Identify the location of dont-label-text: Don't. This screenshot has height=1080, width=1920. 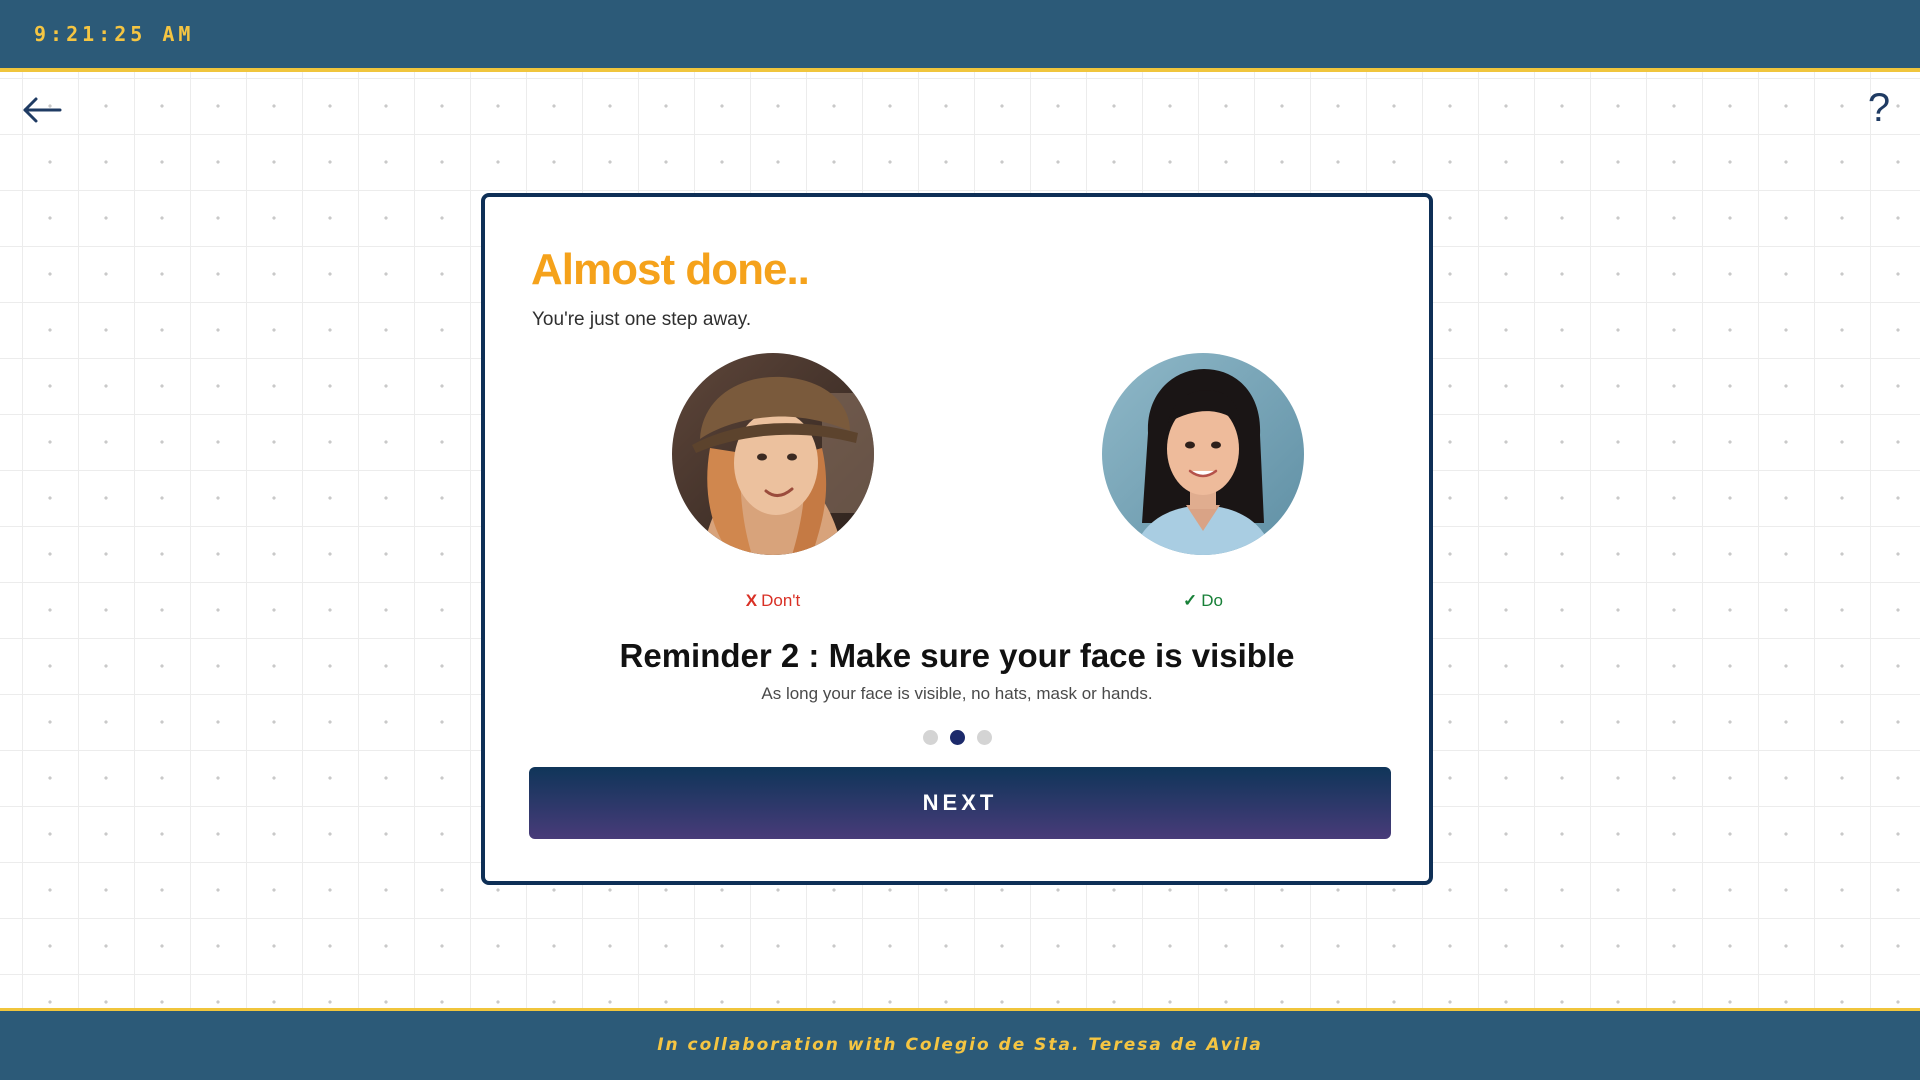
(781, 600).